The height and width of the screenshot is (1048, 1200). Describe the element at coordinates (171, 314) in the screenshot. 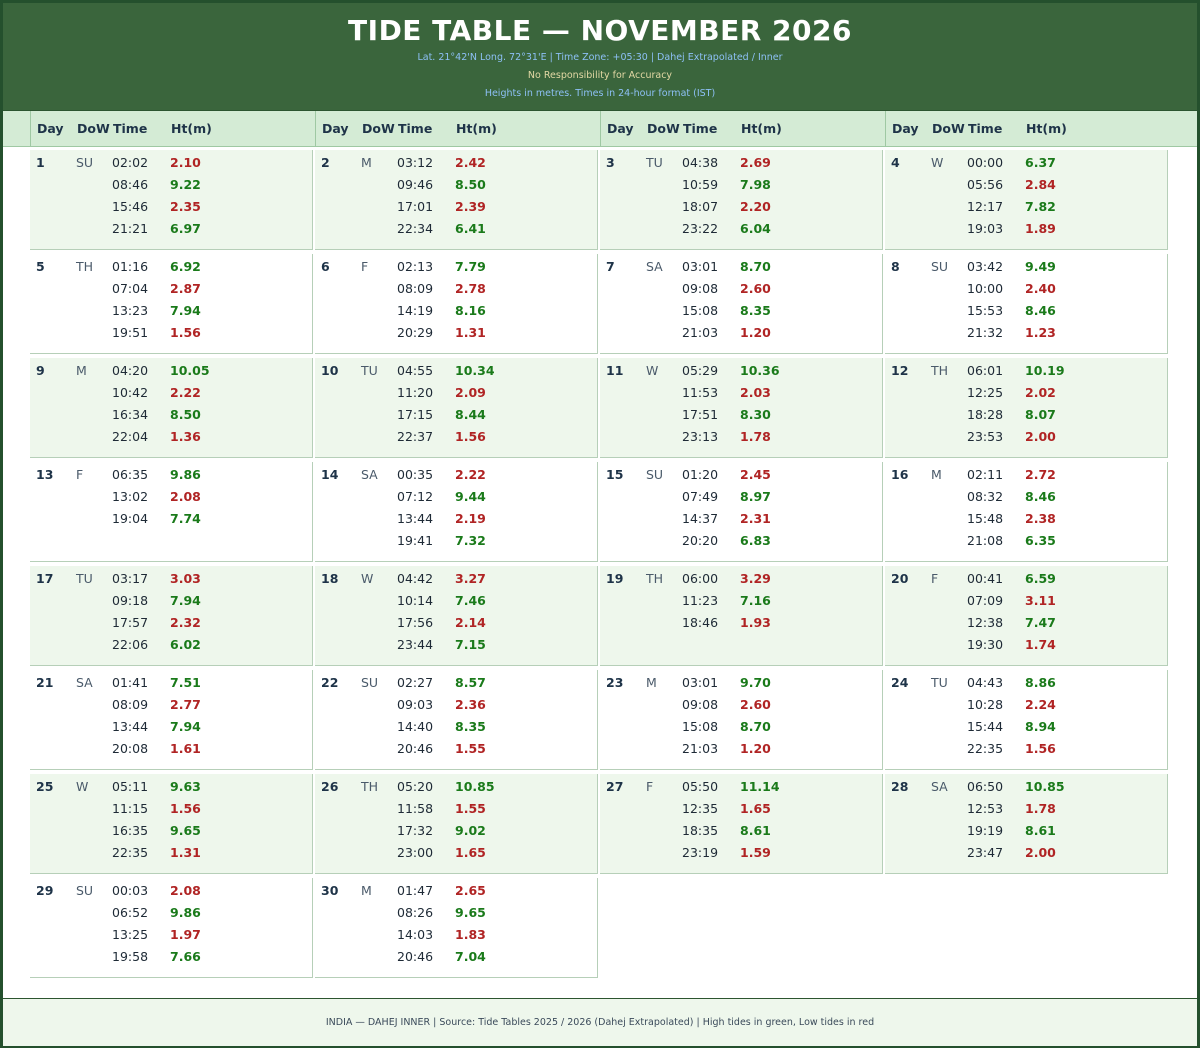

I see `tide-row: 13:23 7.94` at that location.